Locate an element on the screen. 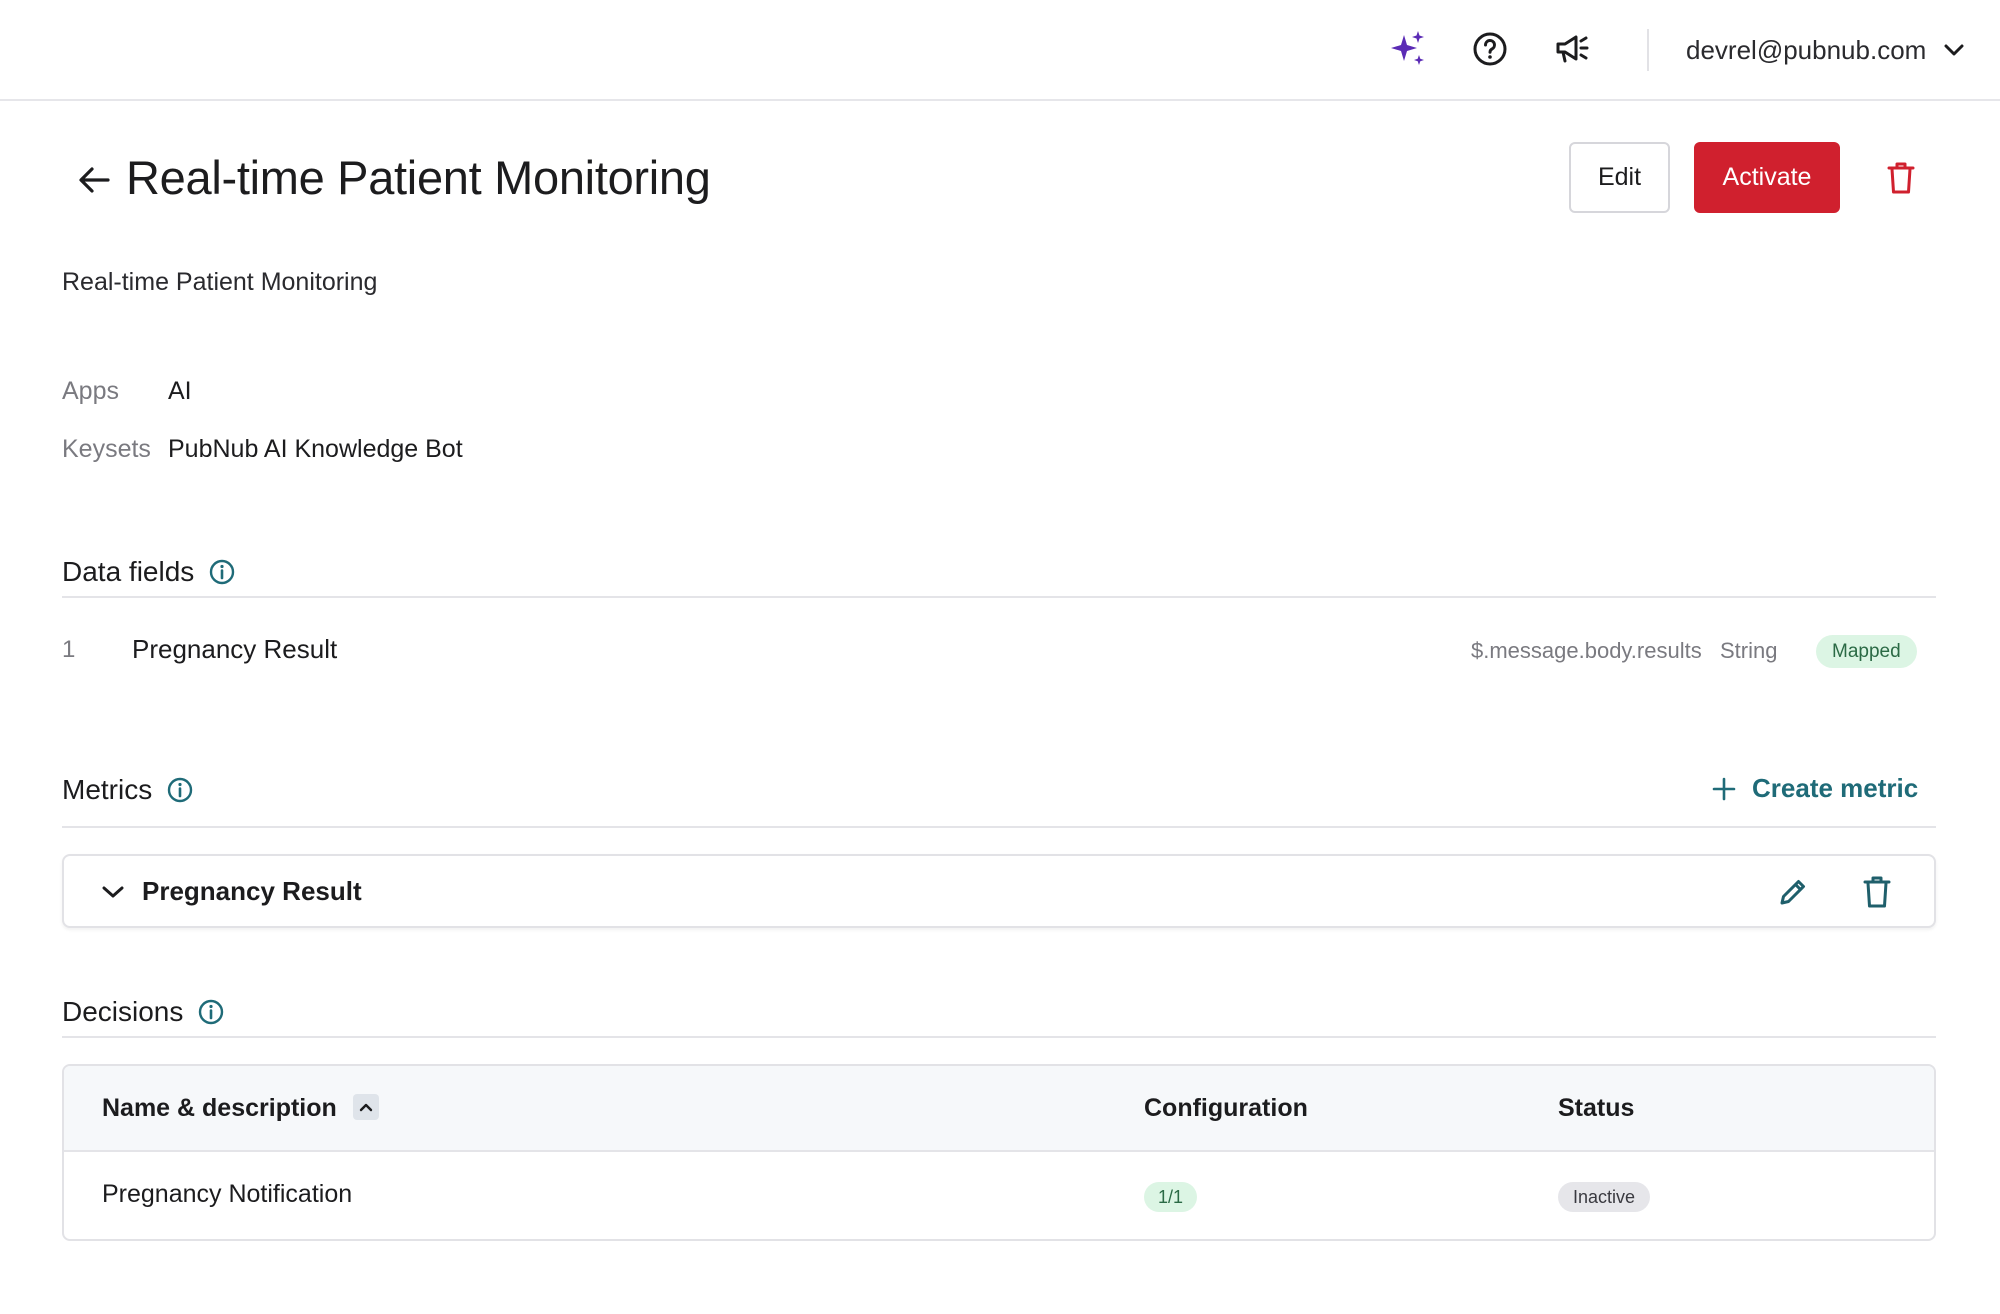  table-header: Name & description Configuration Status is located at coordinates (999, 1109).